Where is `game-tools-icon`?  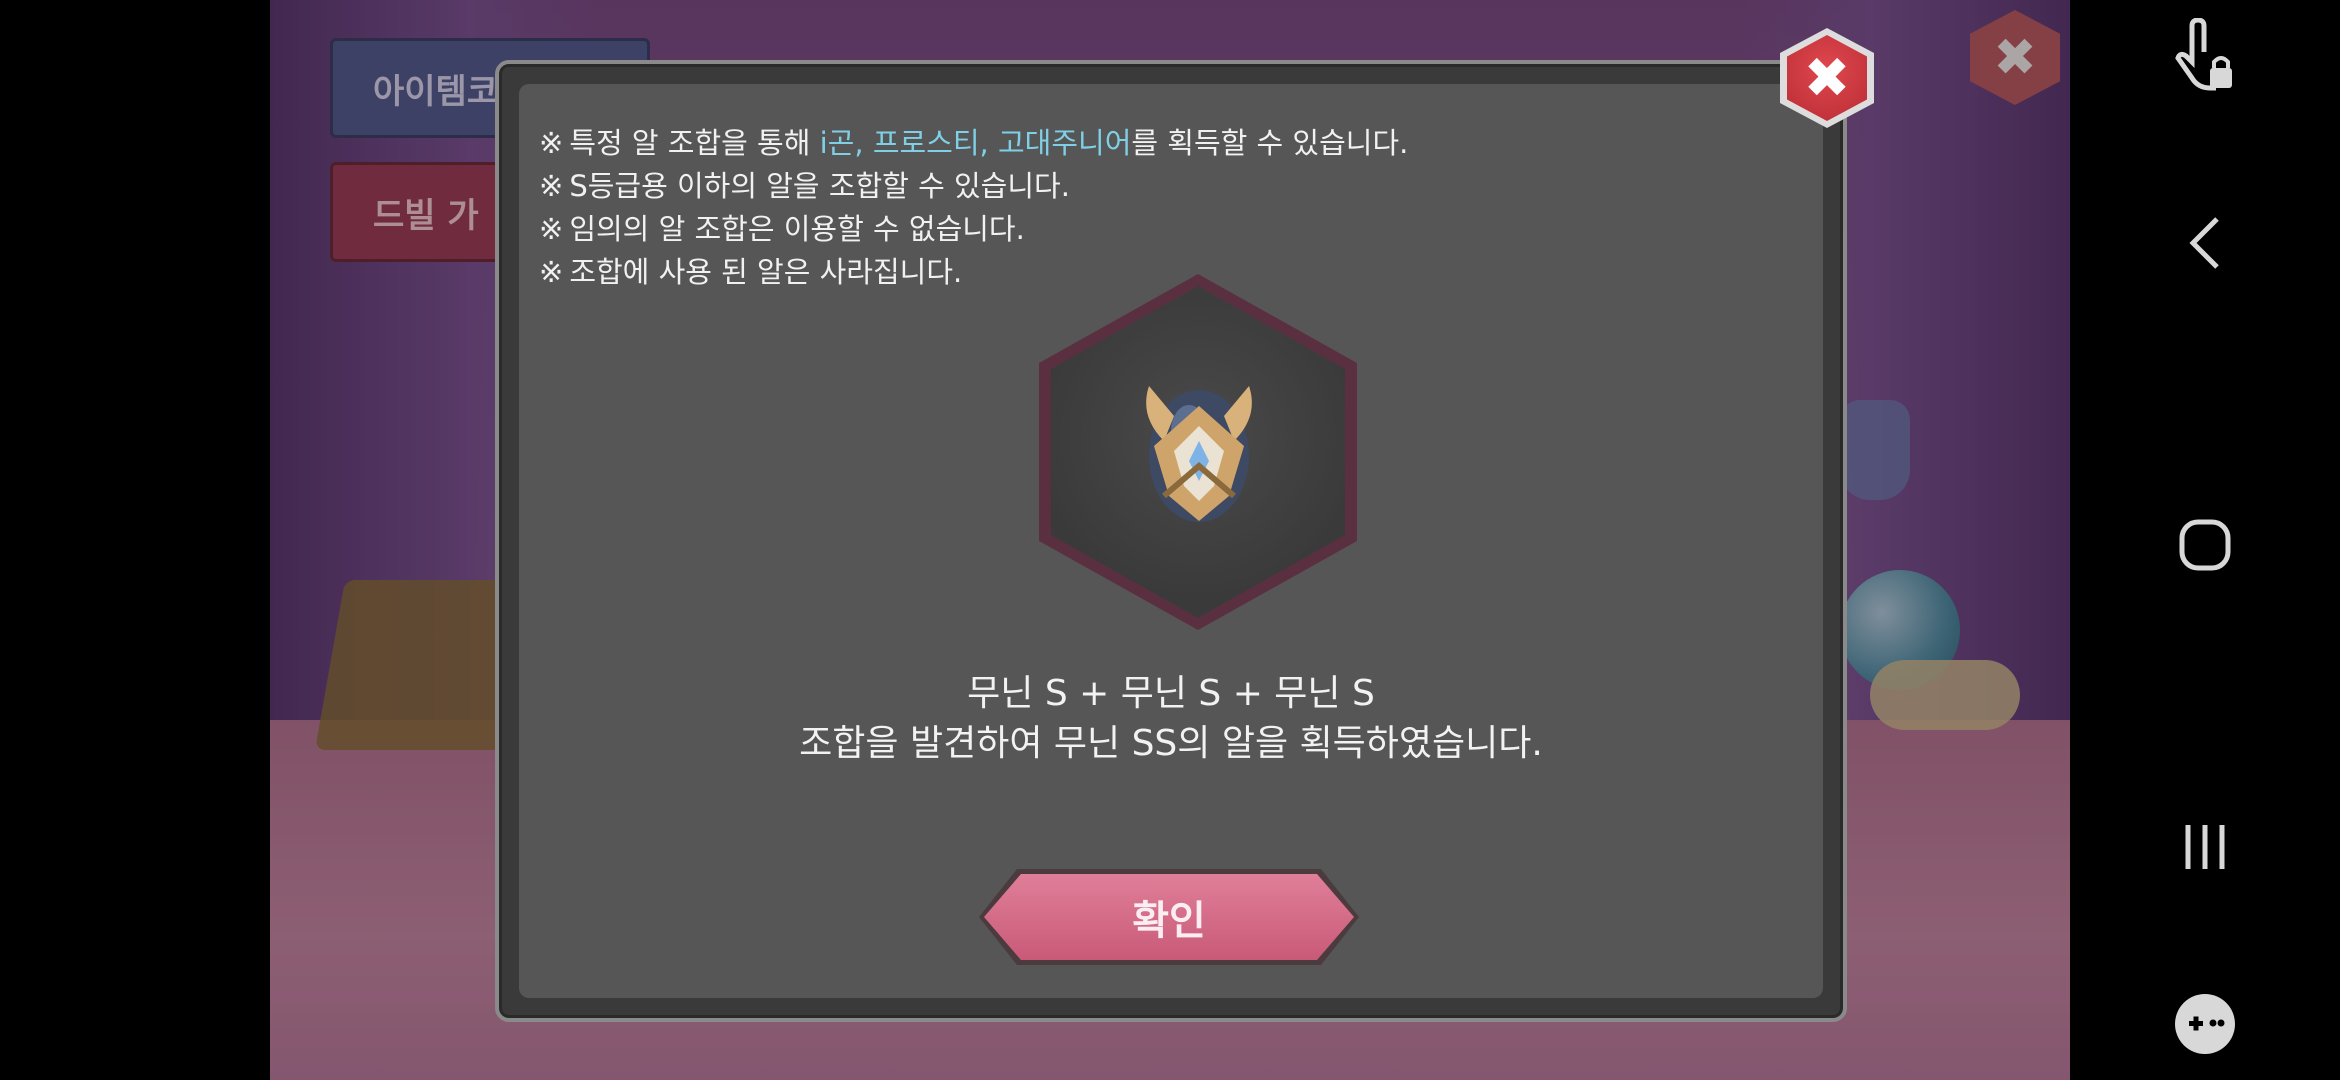
game-tools-icon is located at coordinates (2205, 1024).